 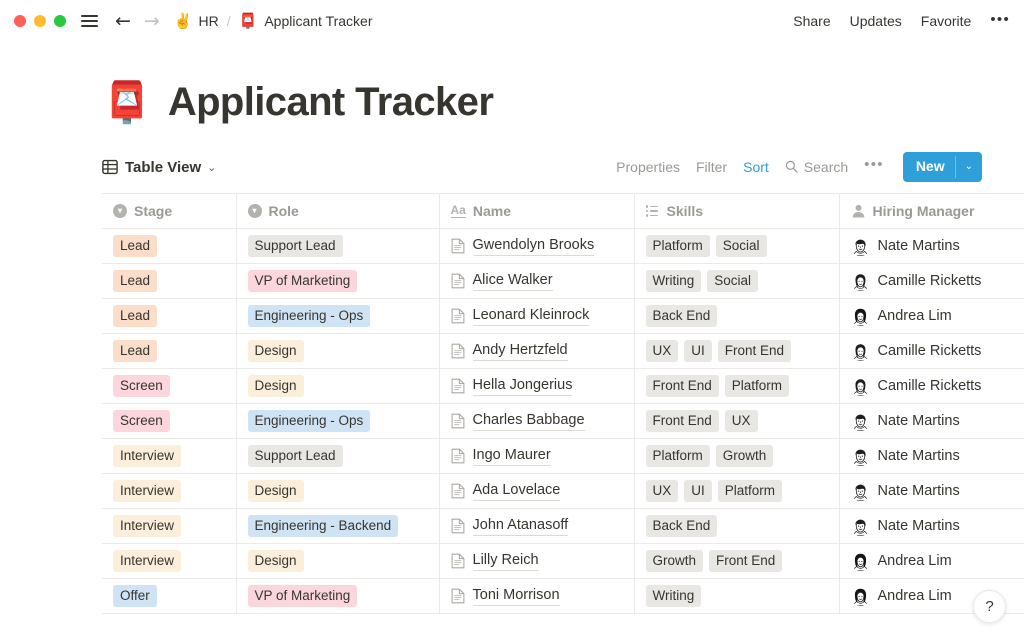 What do you see at coordinates (737, 211) in the screenshot?
I see `column-header-skills: Skills` at bounding box center [737, 211].